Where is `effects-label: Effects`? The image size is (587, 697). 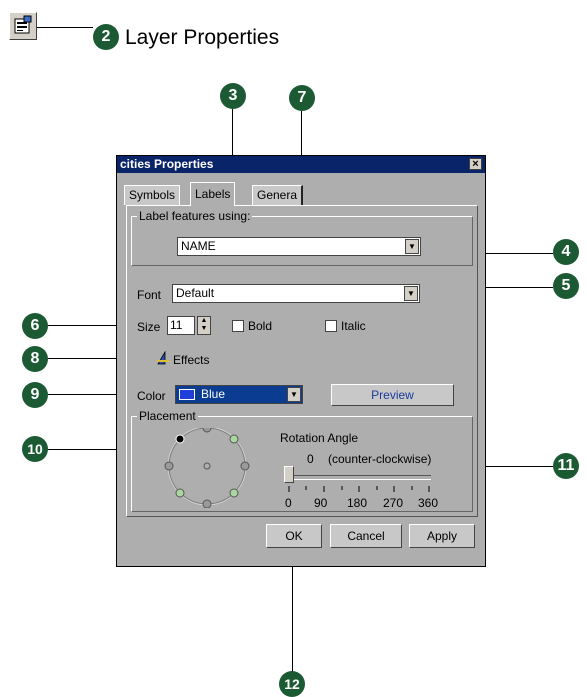 effects-label: Effects is located at coordinates (191, 360).